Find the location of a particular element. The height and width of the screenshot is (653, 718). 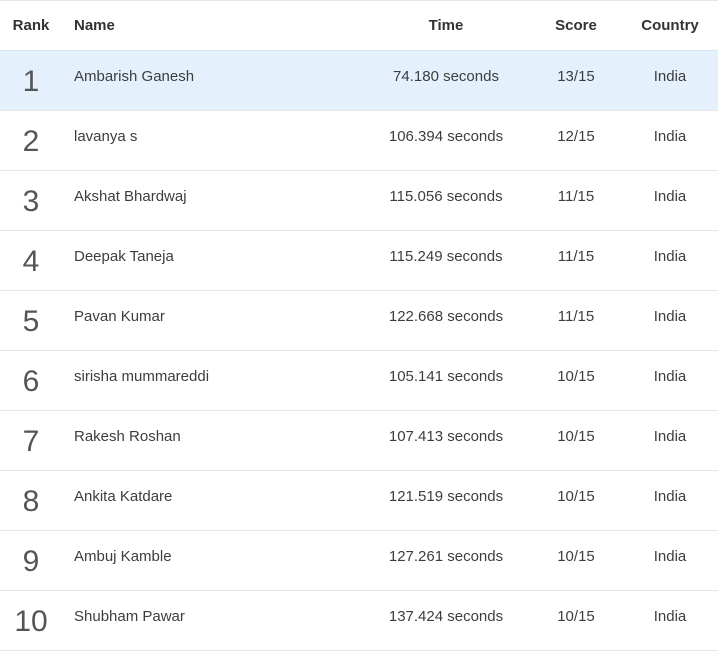

score-cell: 13/15 is located at coordinates (576, 76).